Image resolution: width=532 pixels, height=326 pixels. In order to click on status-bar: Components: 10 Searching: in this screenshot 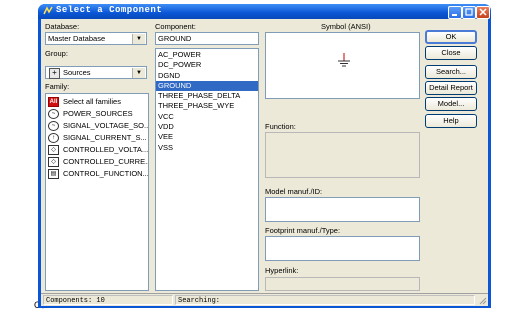, I will do `click(264, 299)`.